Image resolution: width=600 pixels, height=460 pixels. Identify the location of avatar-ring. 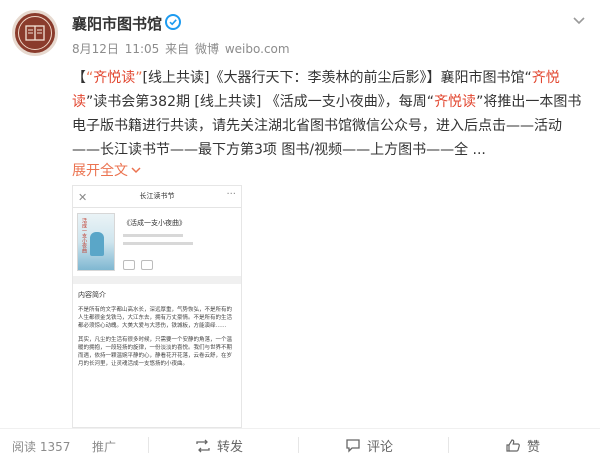
(35, 33).